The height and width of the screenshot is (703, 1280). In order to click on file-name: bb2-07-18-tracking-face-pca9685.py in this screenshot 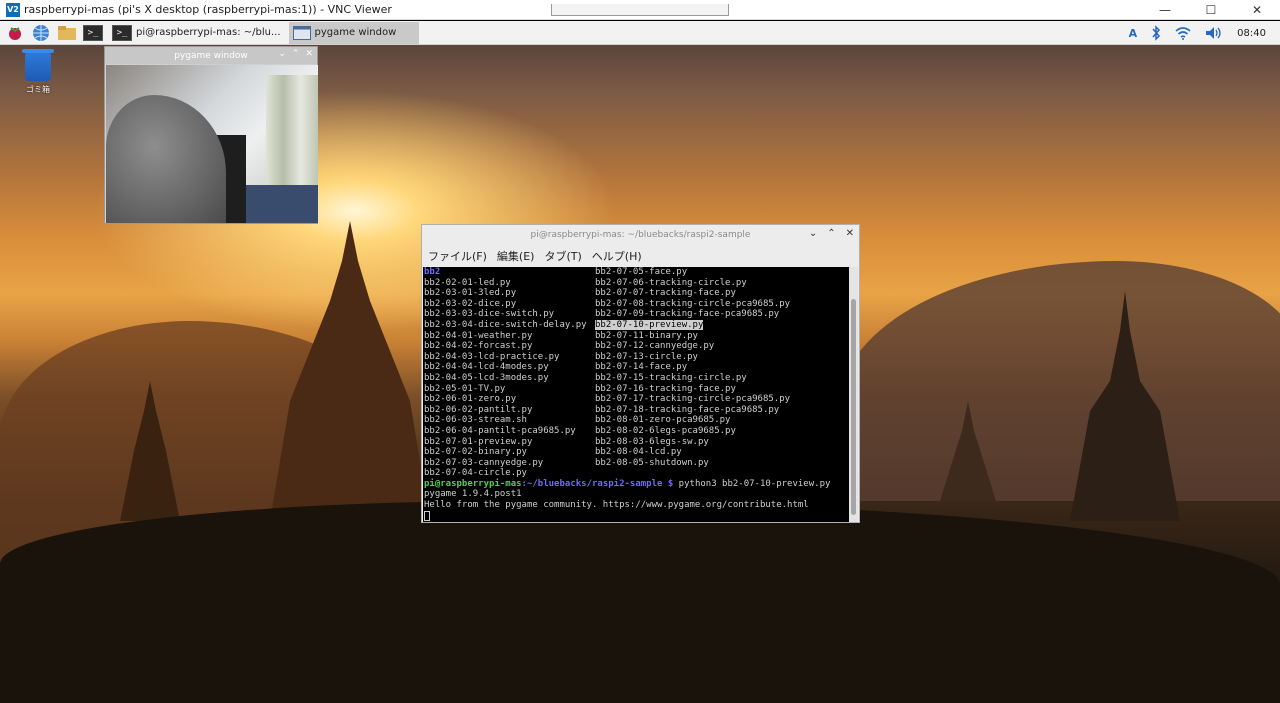, I will do `click(687, 409)`.